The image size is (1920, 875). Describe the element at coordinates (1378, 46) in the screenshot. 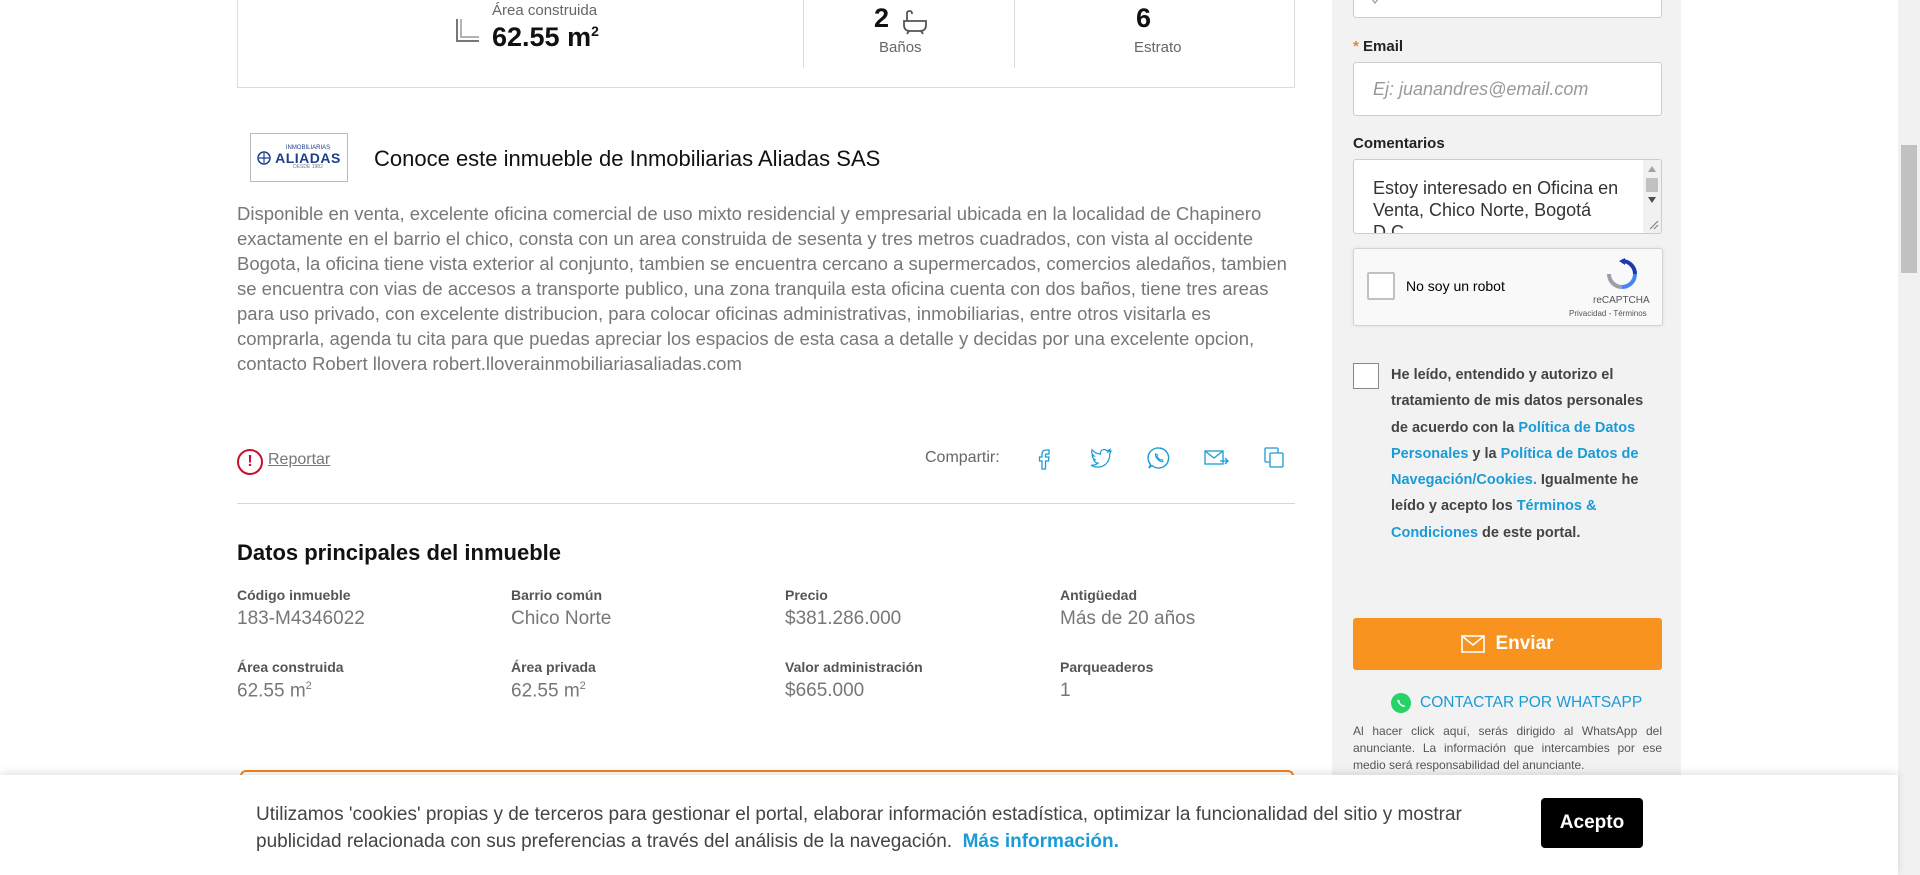

I see `email-label: * Email` at that location.